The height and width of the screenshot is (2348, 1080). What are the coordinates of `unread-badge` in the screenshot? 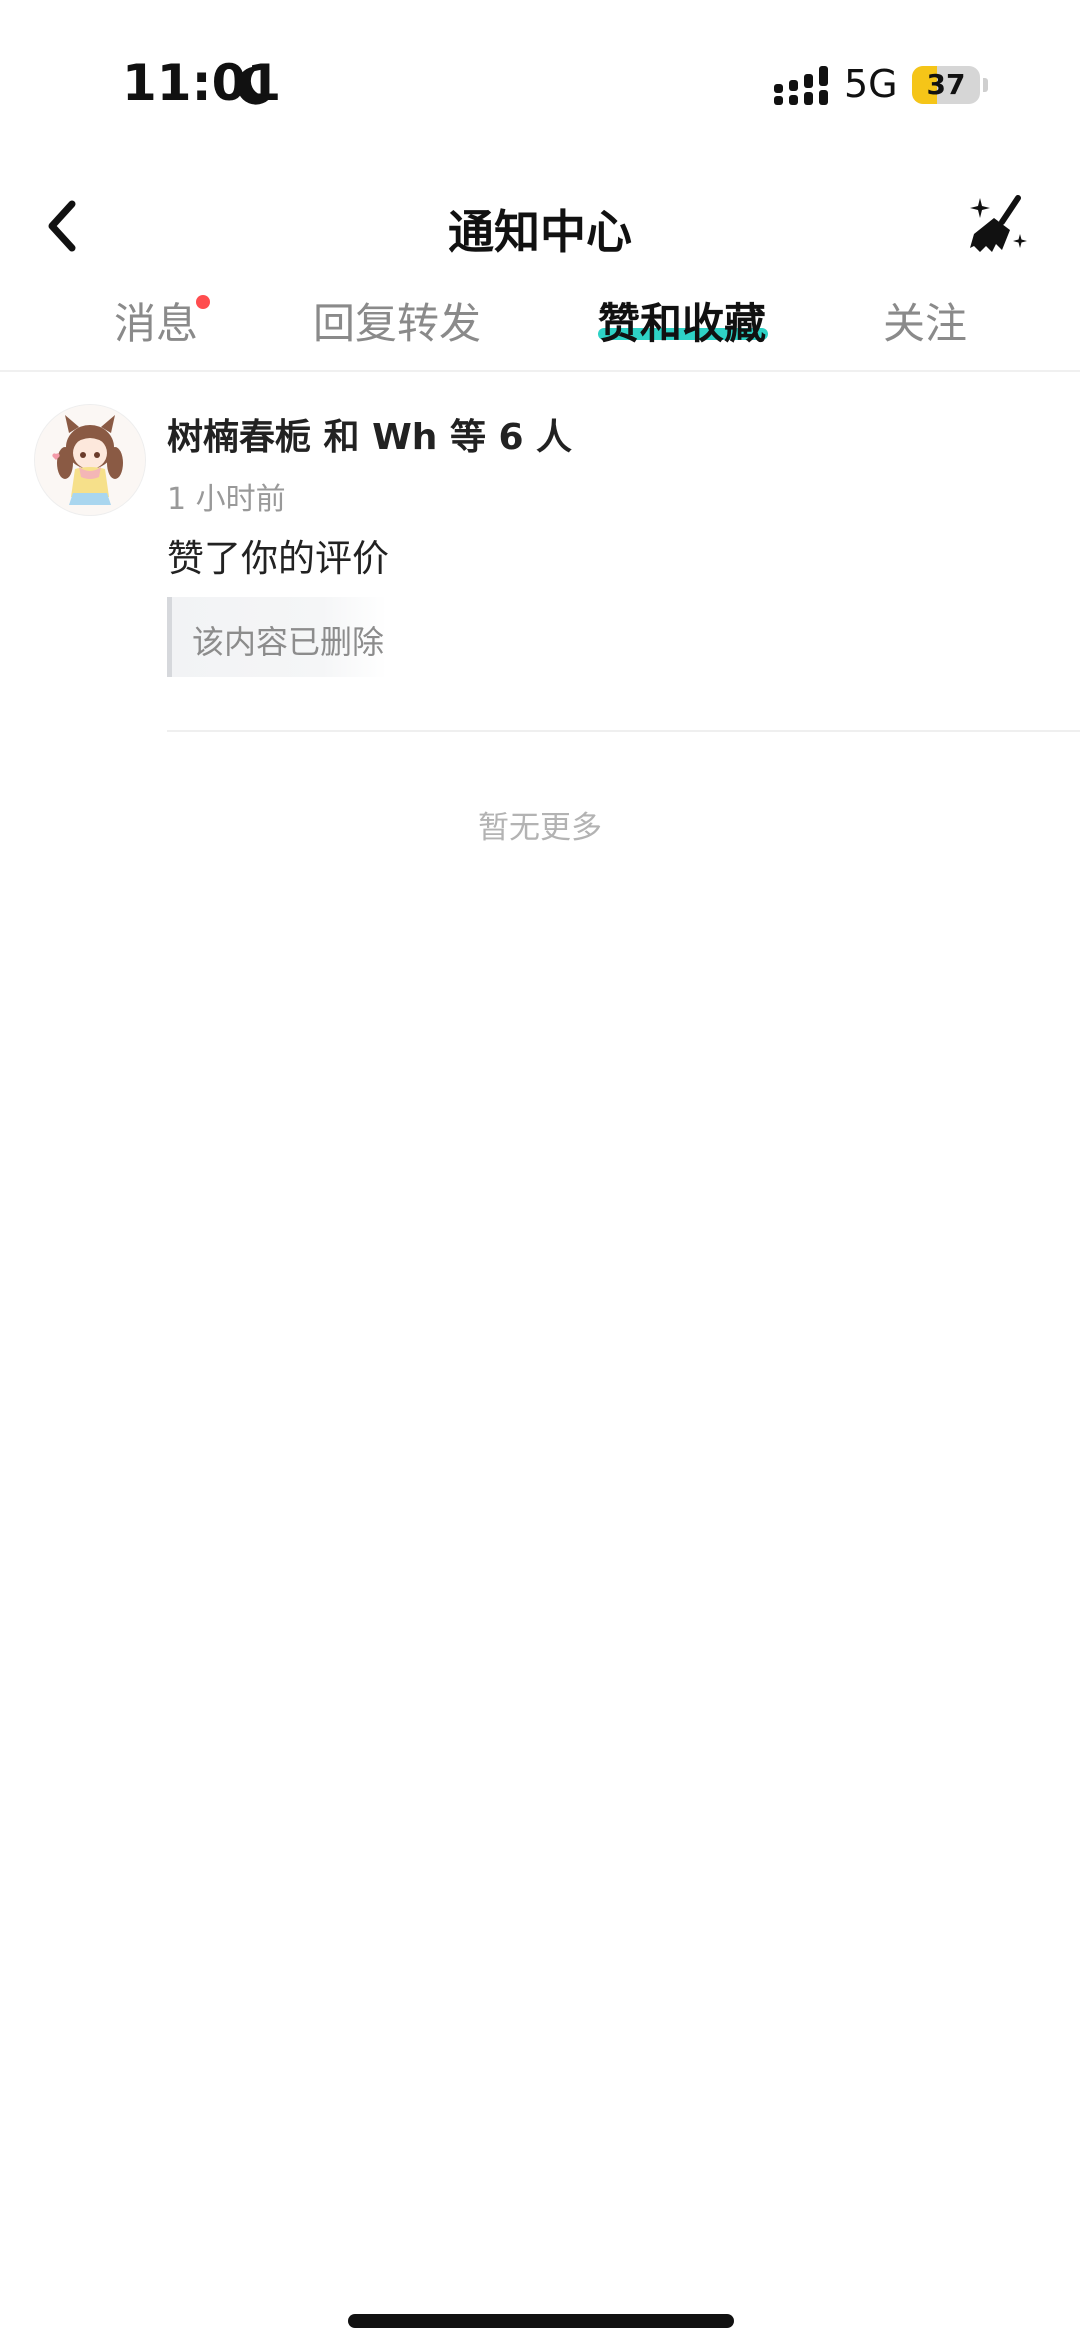 It's located at (203, 302).